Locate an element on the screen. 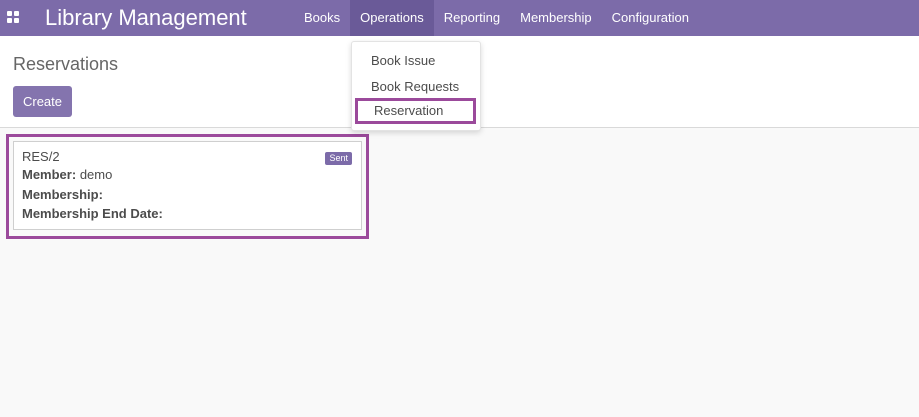 The image size is (919, 417). end-date-label: Membership End Date: is located at coordinates (92, 213).